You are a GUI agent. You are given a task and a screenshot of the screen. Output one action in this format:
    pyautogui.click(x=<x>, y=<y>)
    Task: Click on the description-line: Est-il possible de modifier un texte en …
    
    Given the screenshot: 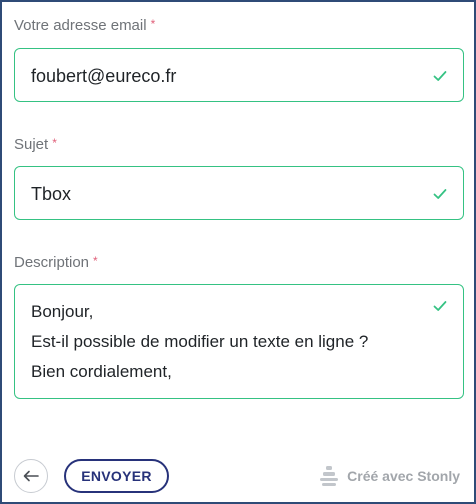 What is the action you would take?
    pyautogui.click(x=200, y=341)
    